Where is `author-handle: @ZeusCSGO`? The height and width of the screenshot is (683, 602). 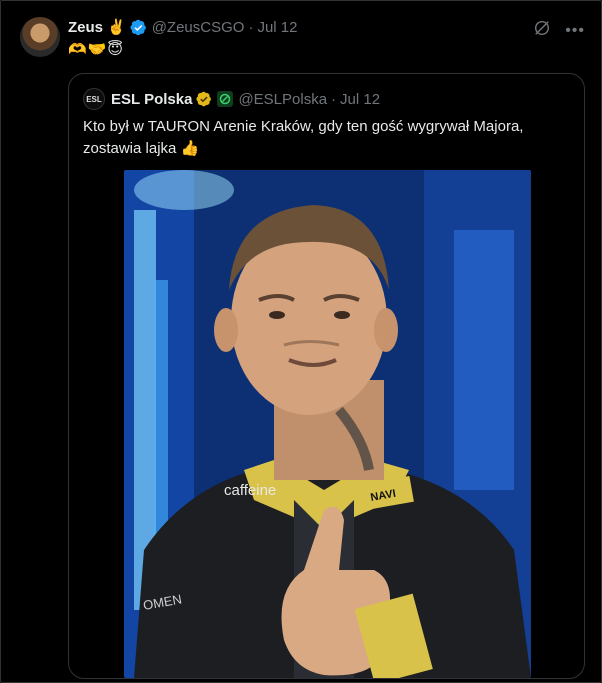
author-handle: @ZeusCSGO is located at coordinates (198, 27).